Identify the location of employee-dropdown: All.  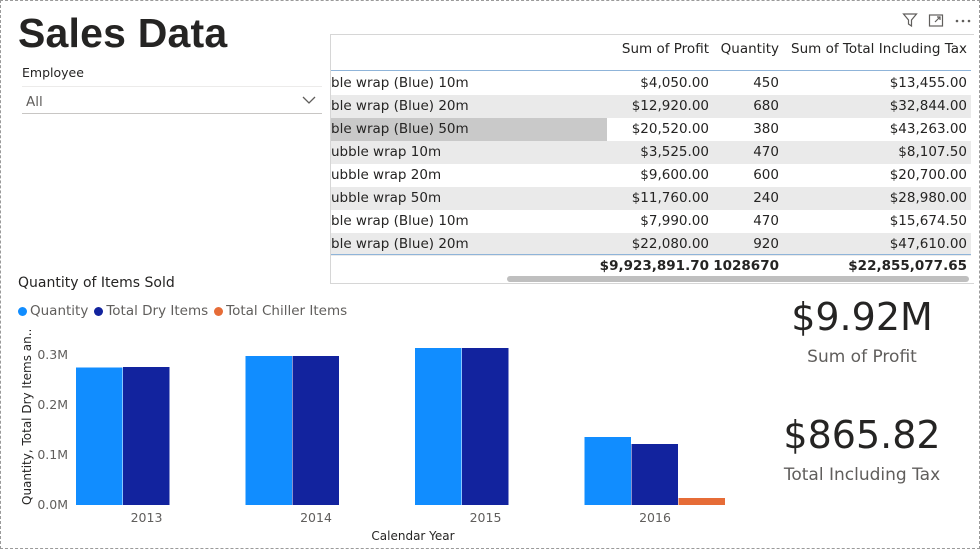
(172, 100).